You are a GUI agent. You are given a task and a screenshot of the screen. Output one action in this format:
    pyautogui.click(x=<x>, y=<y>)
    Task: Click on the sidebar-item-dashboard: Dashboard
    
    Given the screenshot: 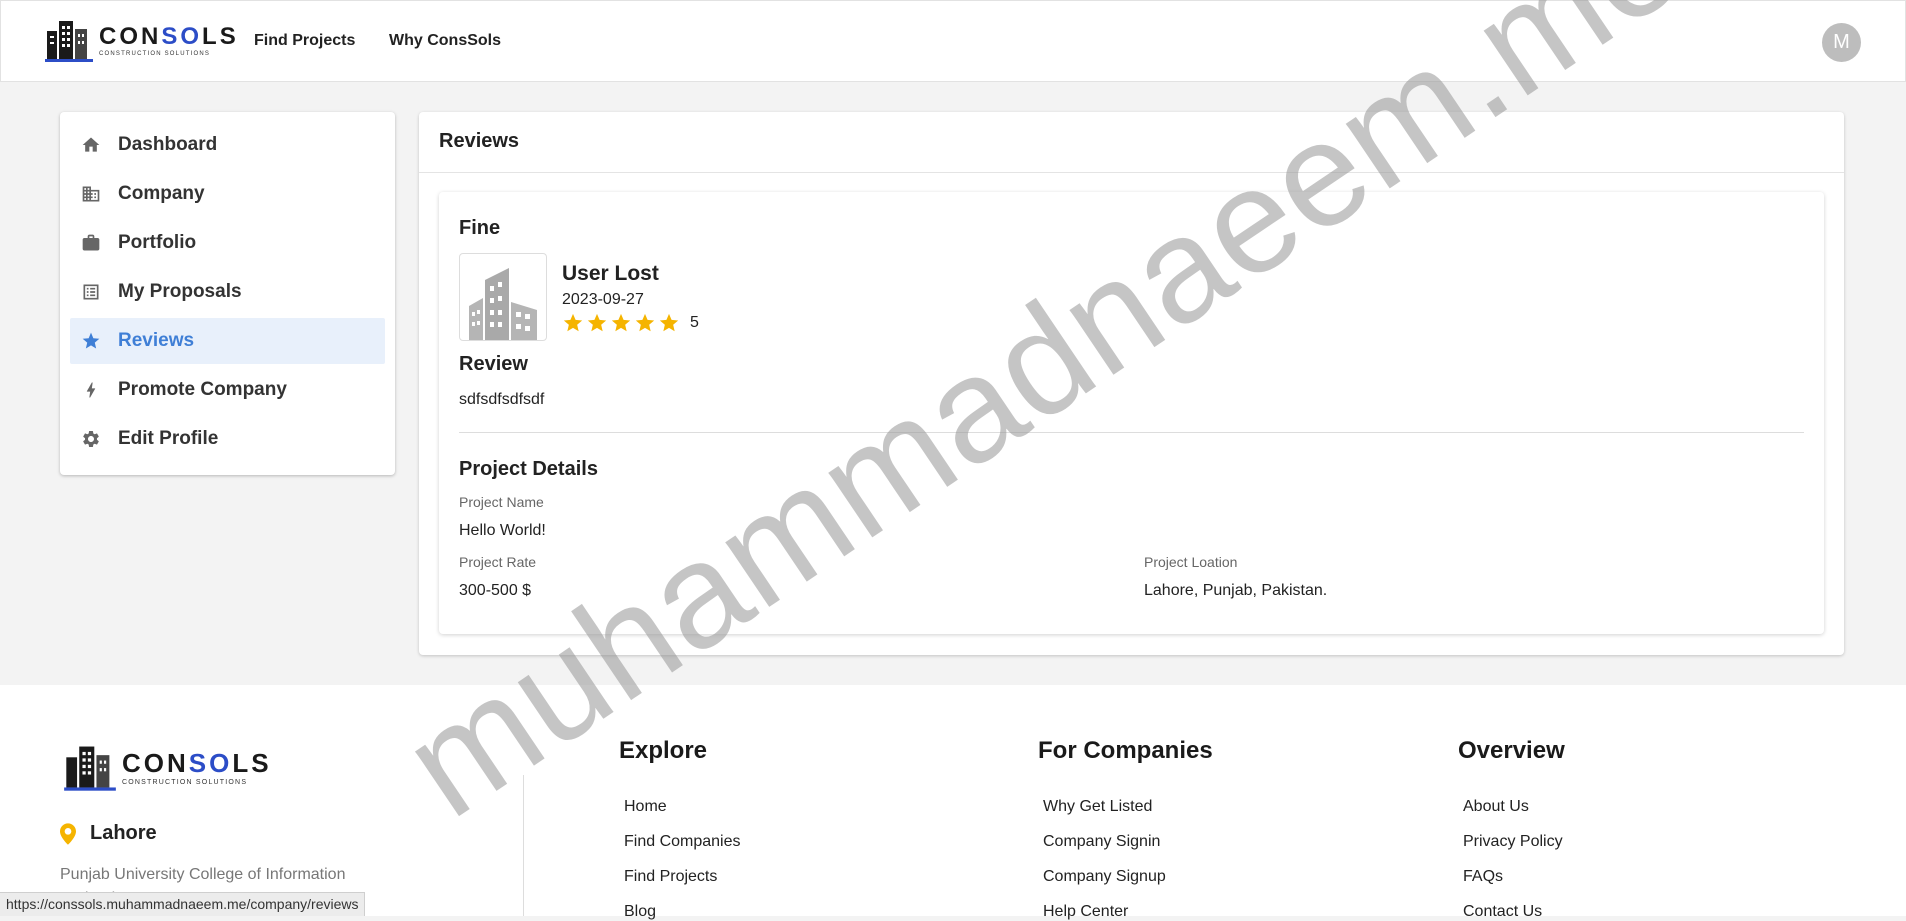 What is the action you would take?
    pyautogui.click(x=227, y=145)
    